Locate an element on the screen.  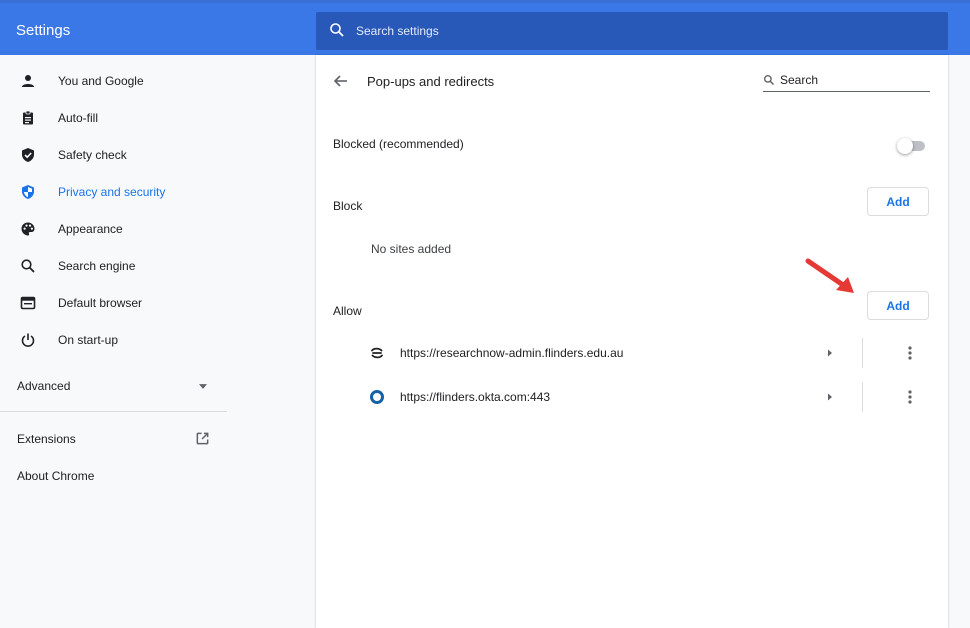
sidebar-item-on-start-up: On start-up is located at coordinates (118, 339).